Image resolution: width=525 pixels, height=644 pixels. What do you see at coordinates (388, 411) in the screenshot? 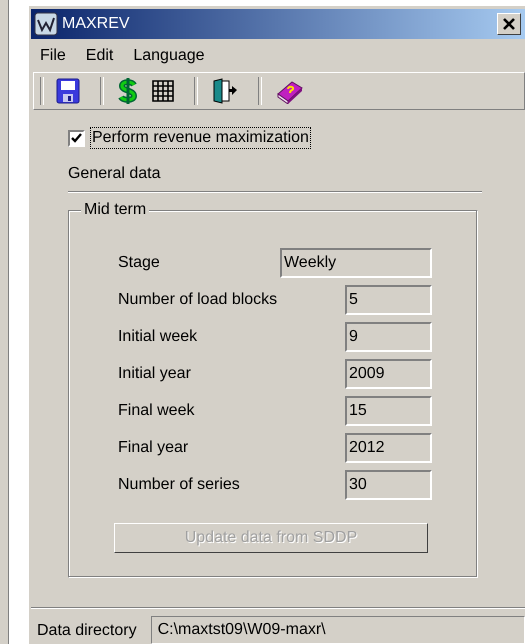
I see `input-field: 15` at bounding box center [388, 411].